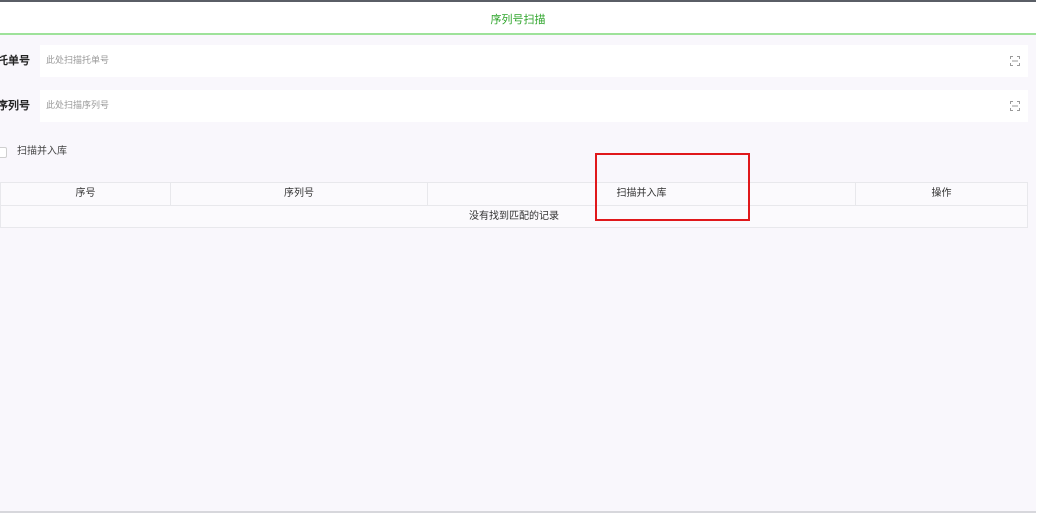 The image size is (1043, 513). I want to click on serial-number-row: 序列号, so click(514, 106).